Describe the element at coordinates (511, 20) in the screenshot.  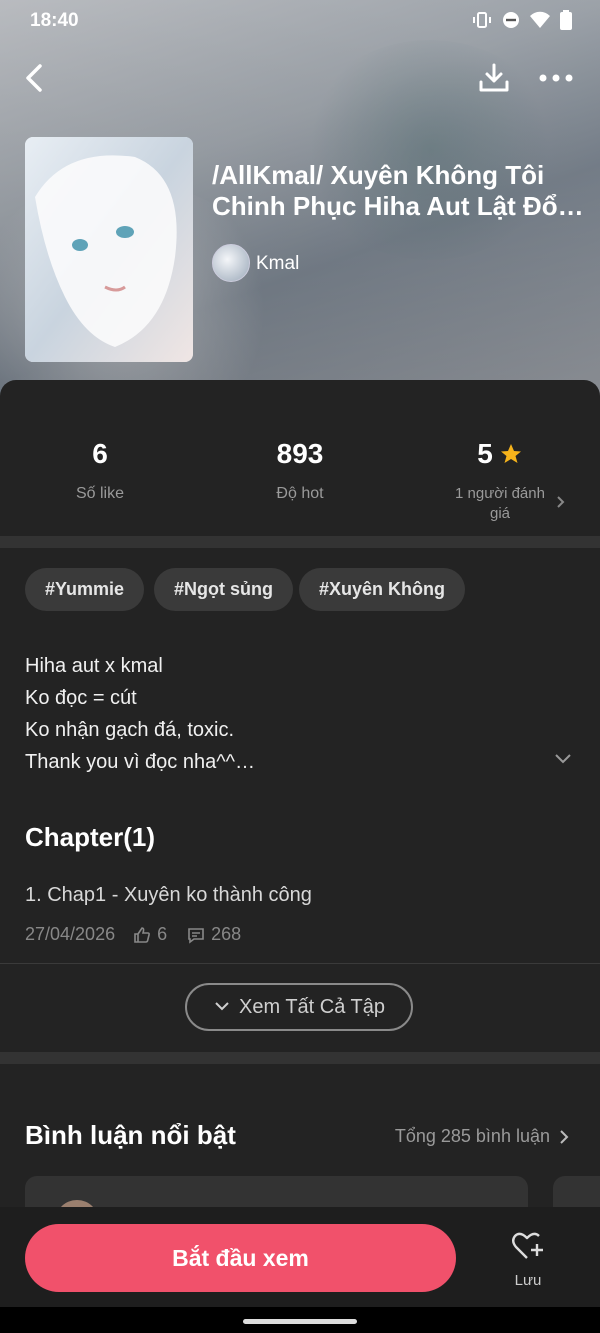
I see `do-not-disturb-icon` at that location.